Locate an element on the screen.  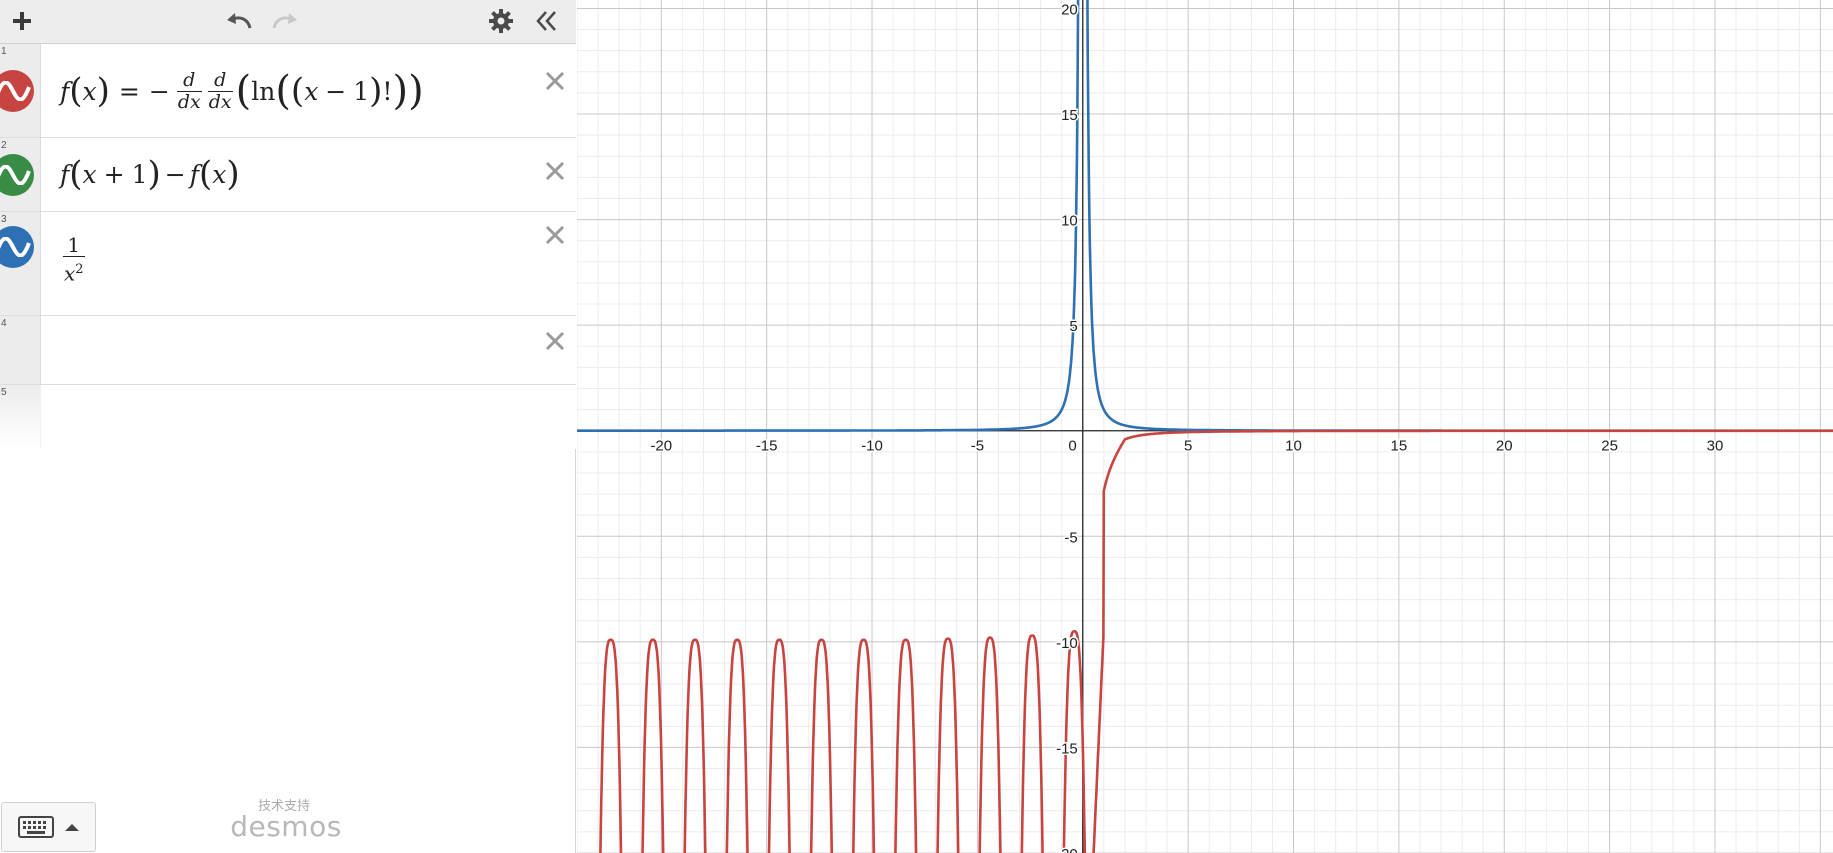
x-tick-label: 15 is located at coordinates (1399, 446).